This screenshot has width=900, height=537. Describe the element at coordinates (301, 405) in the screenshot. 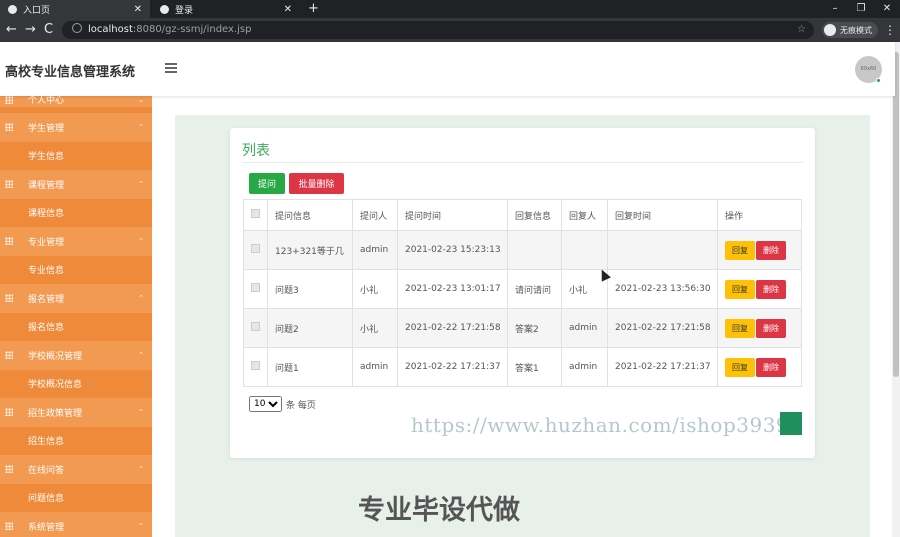

I see `page-size-suffix: 条 每页` at that location.